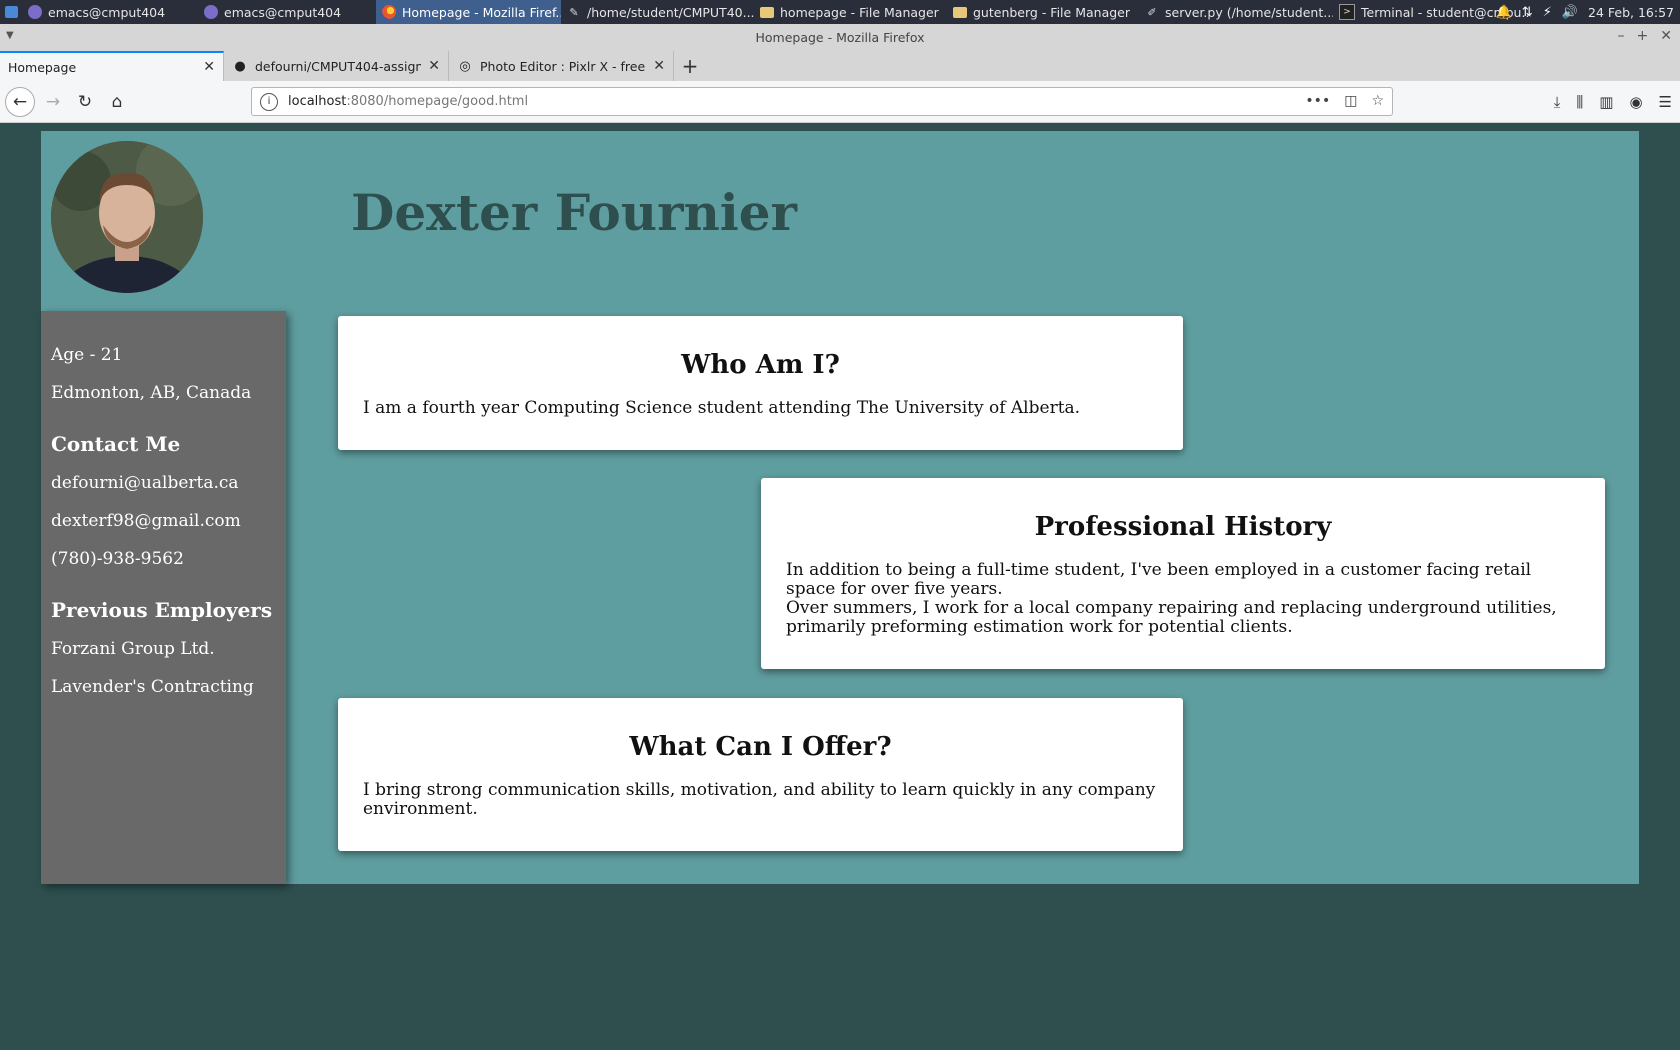 This screenshot has width=1680, height=1050. I want to click on taskbar-item-emacs-1: emacs@cmput404, so click(110, 12).